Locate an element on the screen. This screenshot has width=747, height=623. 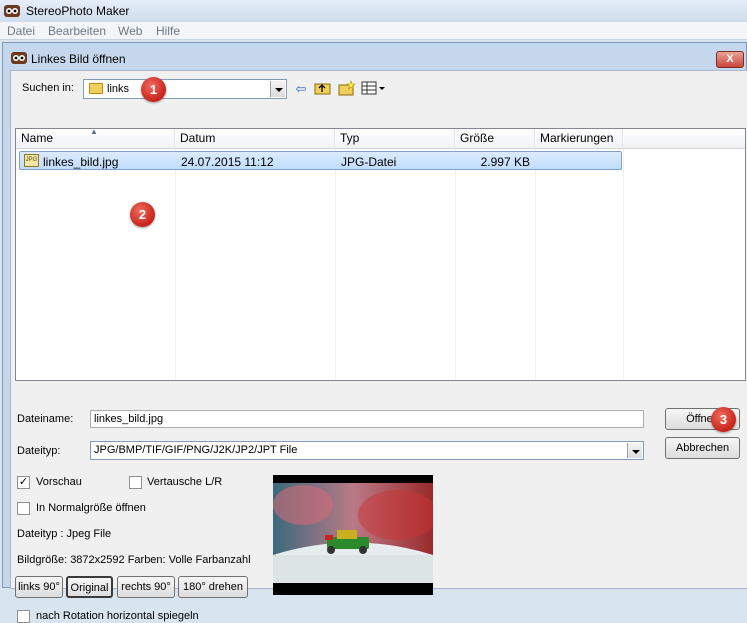
lookin-label: Suchen in: is located at coordinates (48, 88).